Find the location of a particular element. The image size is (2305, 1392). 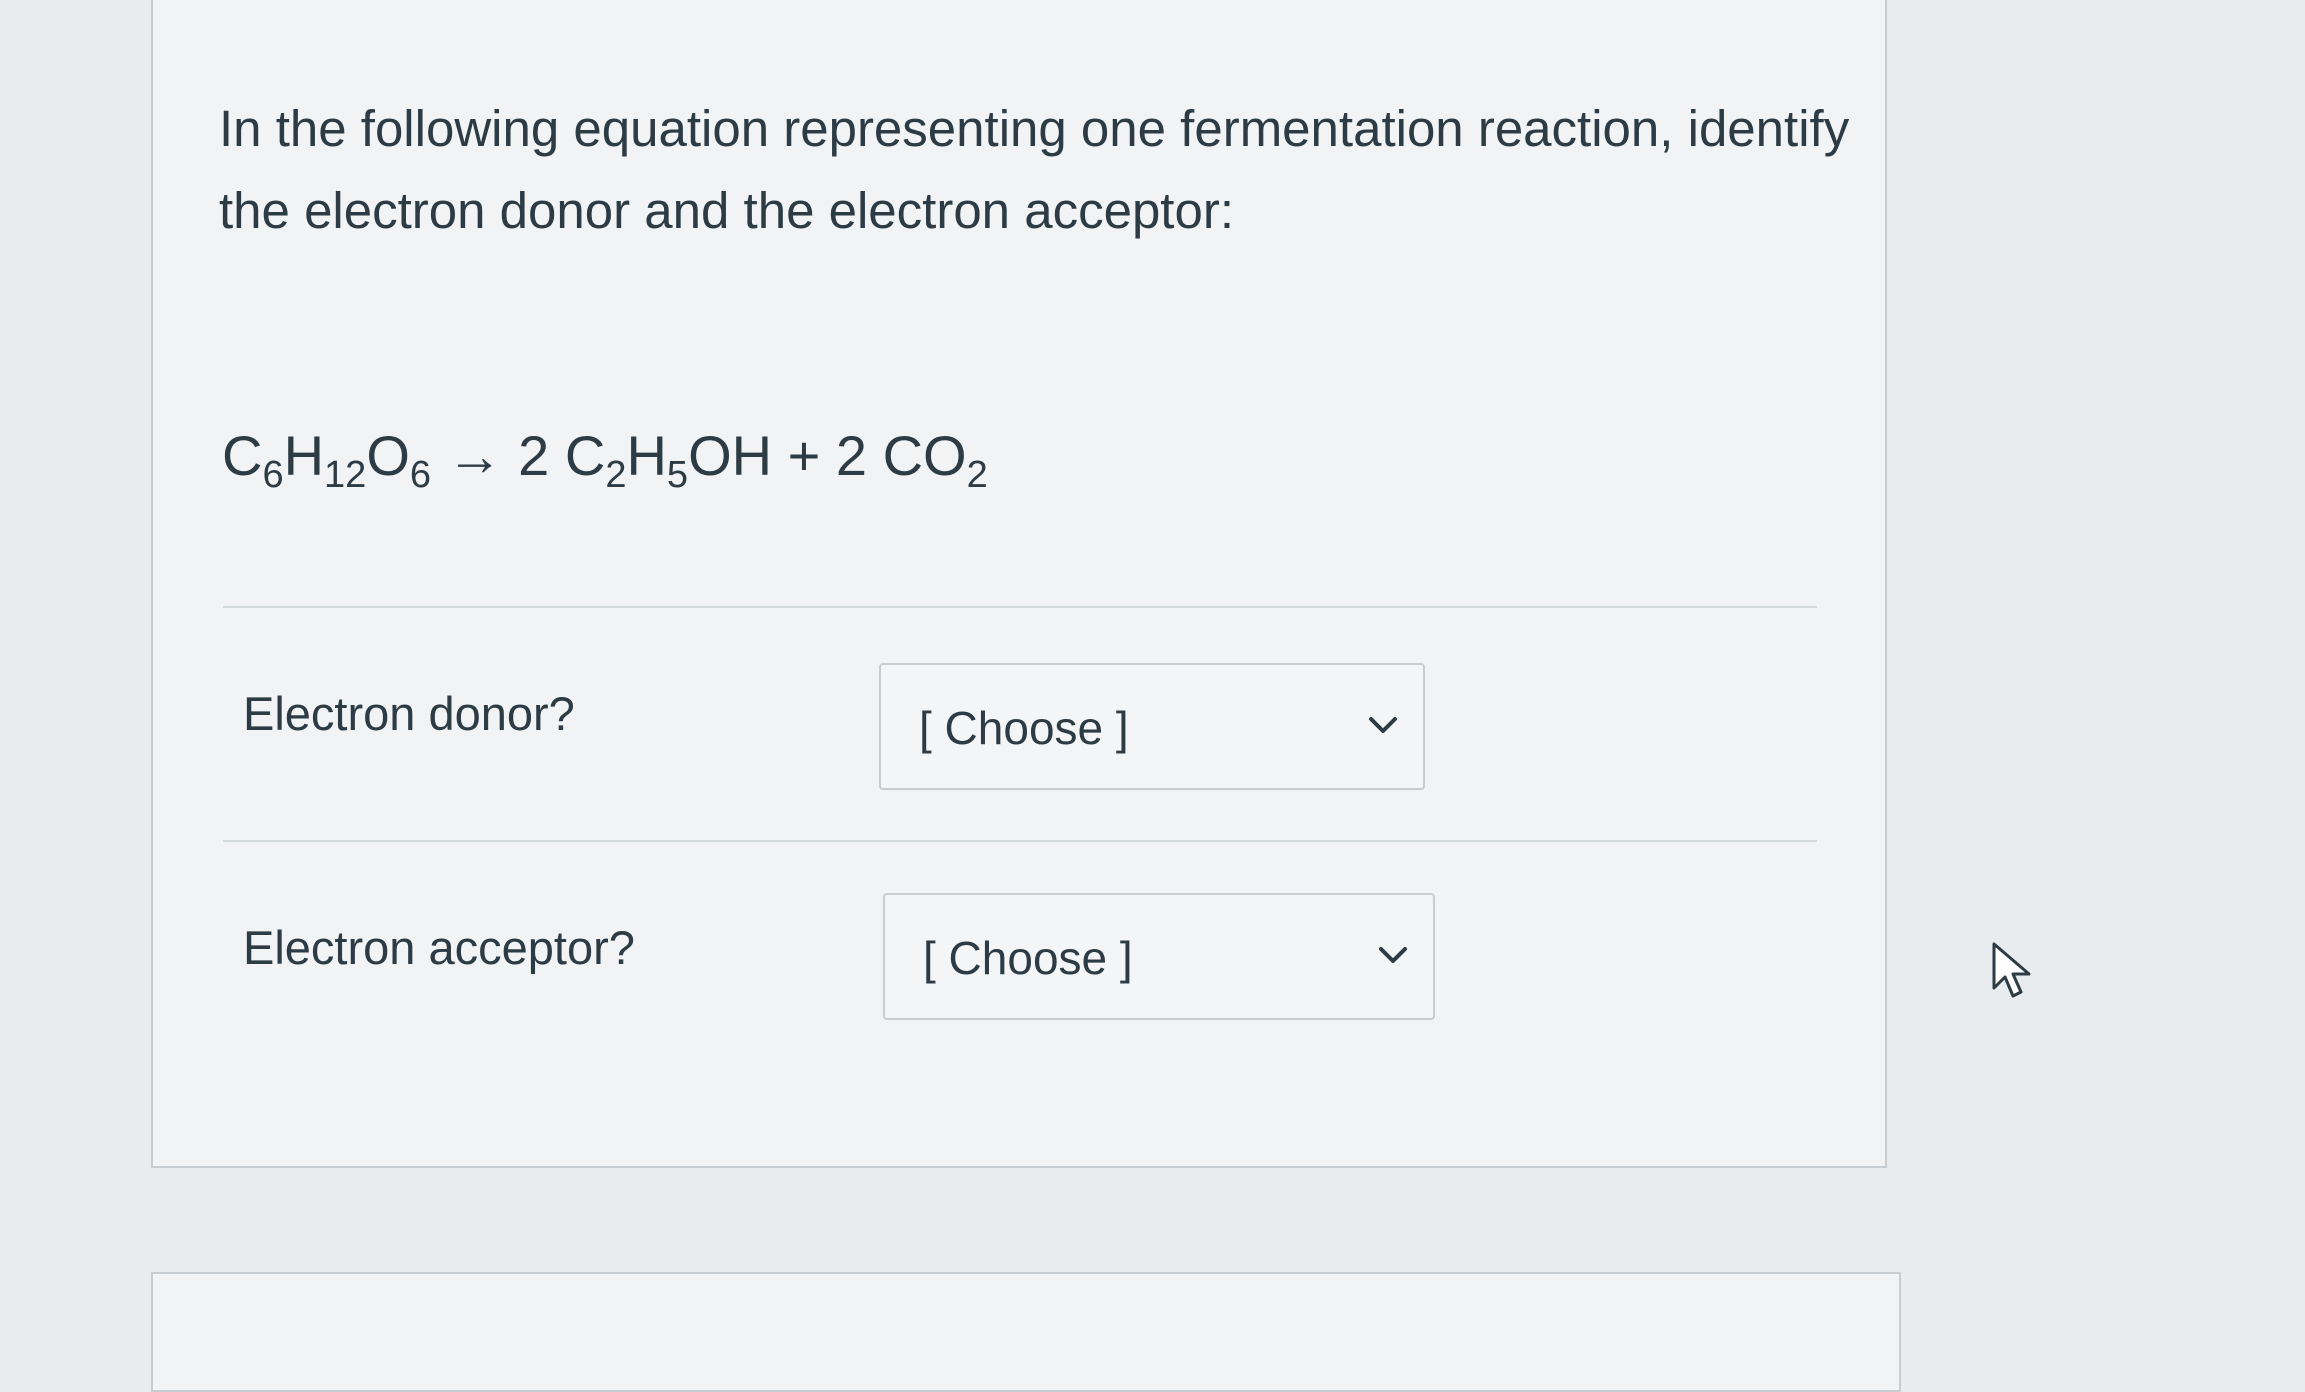

electron-donor-select-value: [ Choose ] is located at coordinates (1024, 728).